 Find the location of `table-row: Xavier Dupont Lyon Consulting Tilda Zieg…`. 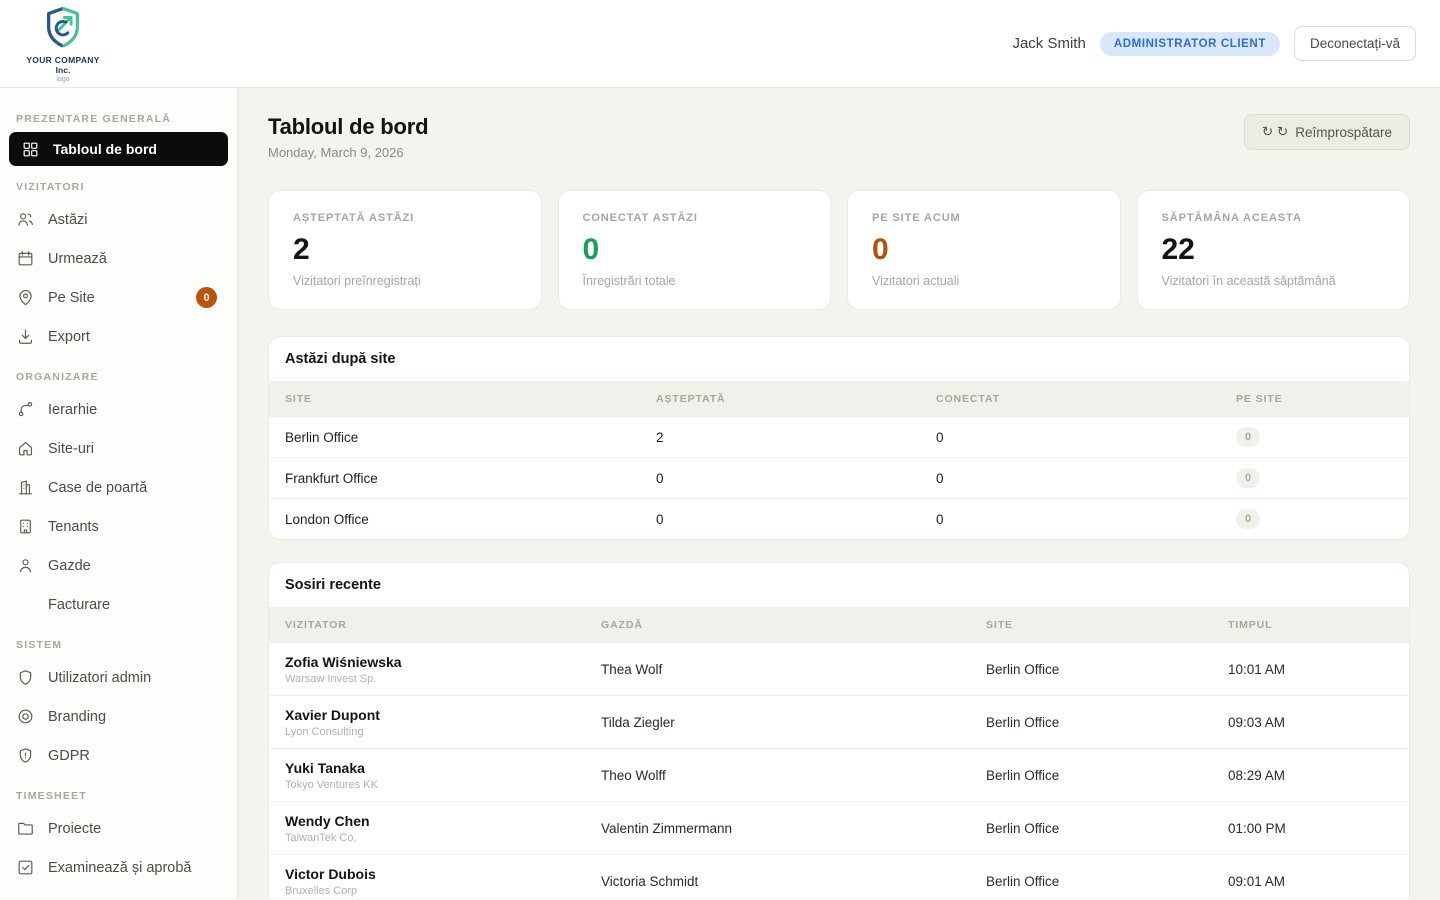

table-row: Xavier Dupont Lyon Consulting Tilda Zieg… is located at coordinates (839, 721).